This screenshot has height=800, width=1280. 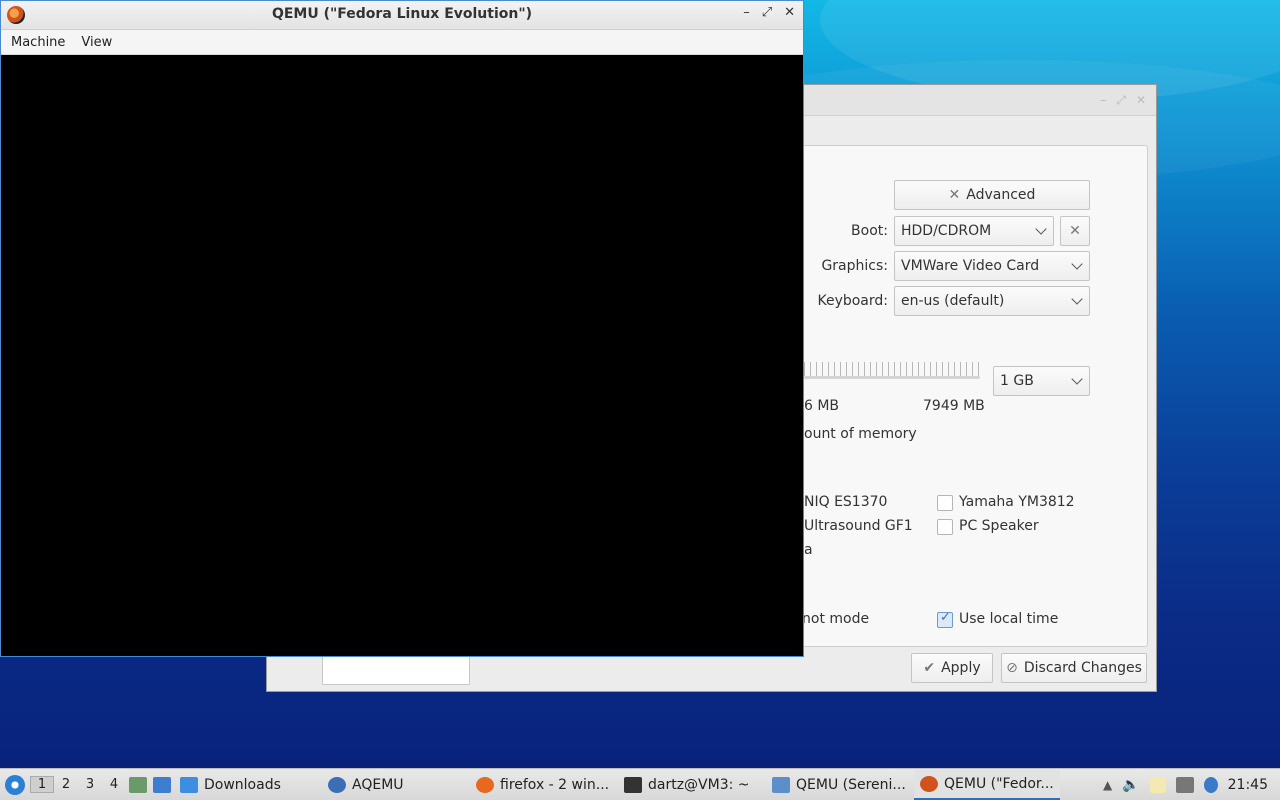 I want to click on boot-value: HDD/CDROM, so click(x=946, y=231).